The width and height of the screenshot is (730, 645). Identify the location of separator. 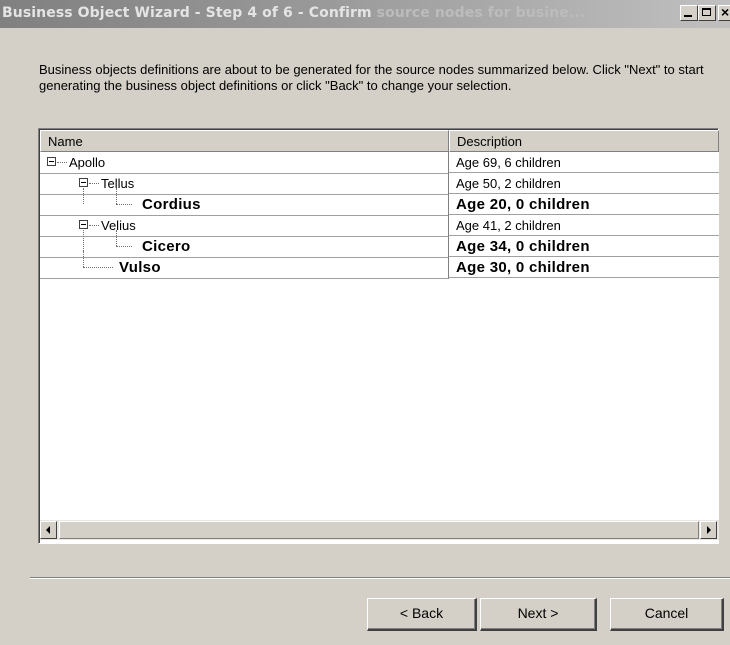
(380, 578).